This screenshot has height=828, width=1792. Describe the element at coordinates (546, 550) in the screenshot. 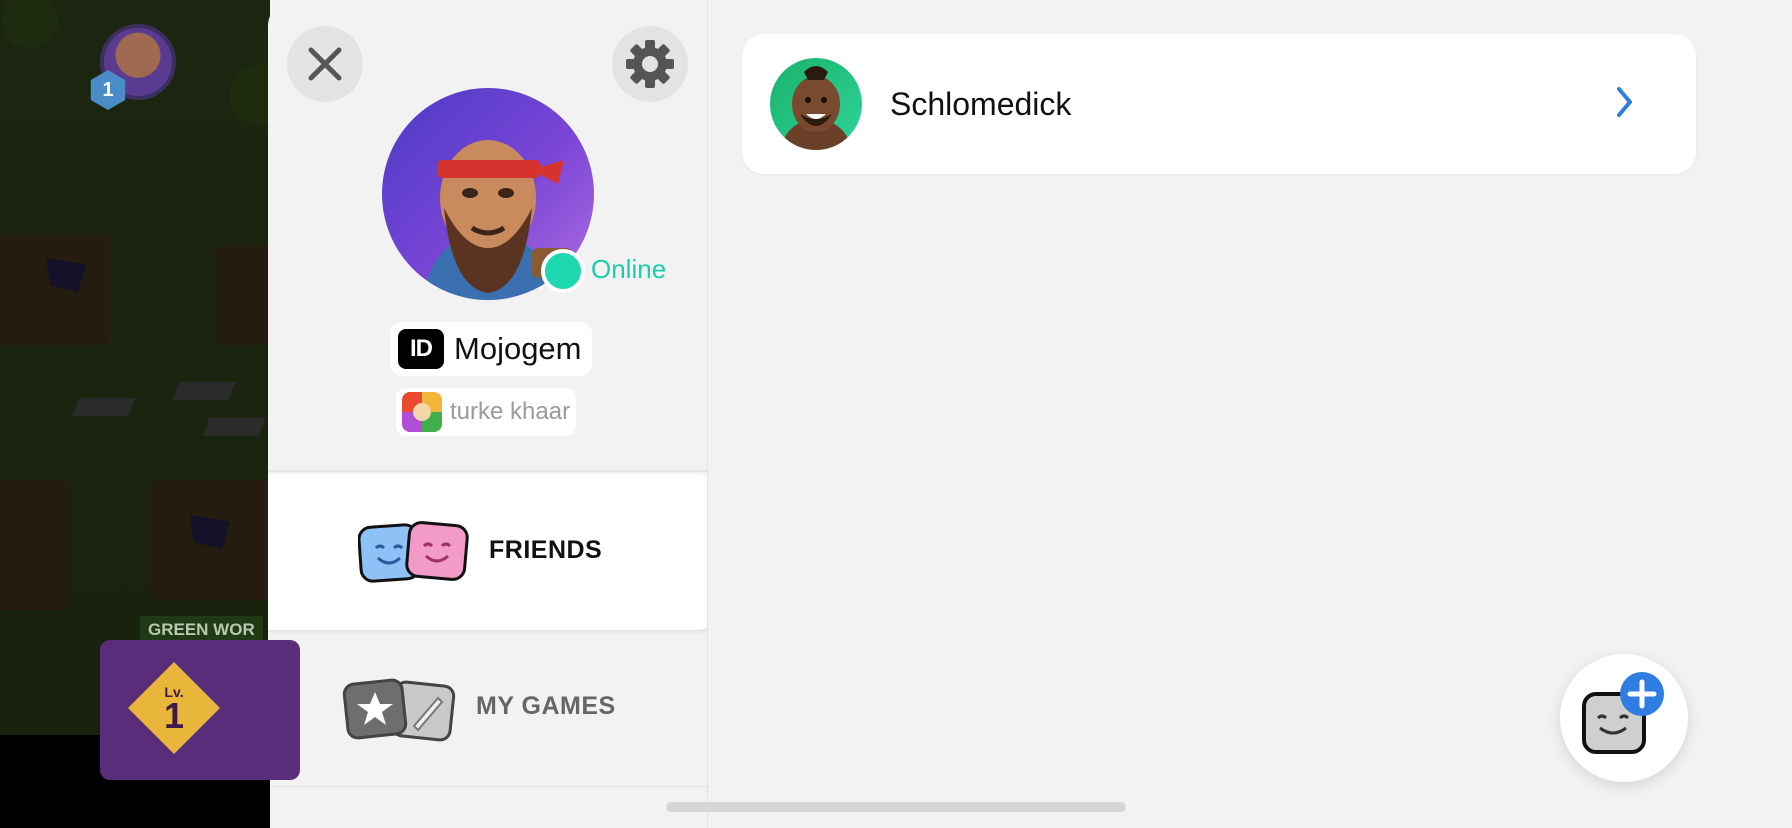

I see `tab-friends-label: FRIENDS` at that location.